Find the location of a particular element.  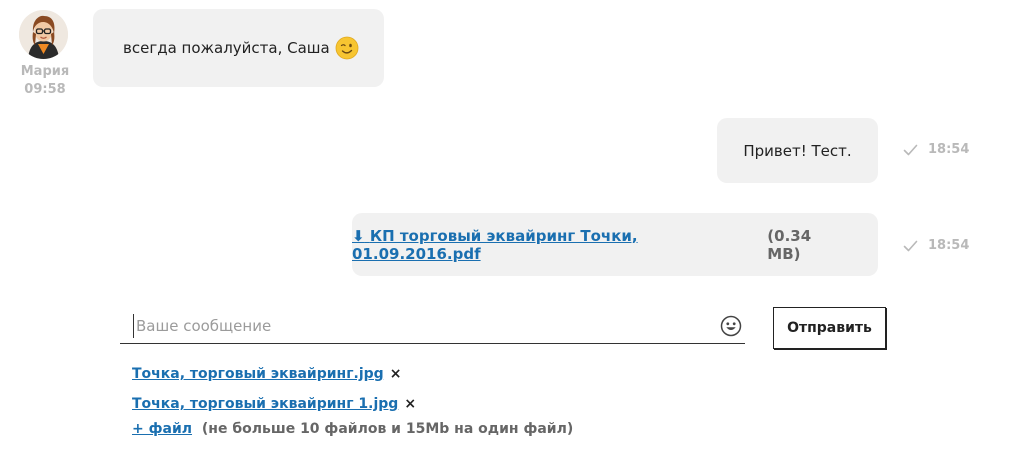

incoming-message-bubble: всегда пожалуйста, Саша is located at coordinates (238, 48).